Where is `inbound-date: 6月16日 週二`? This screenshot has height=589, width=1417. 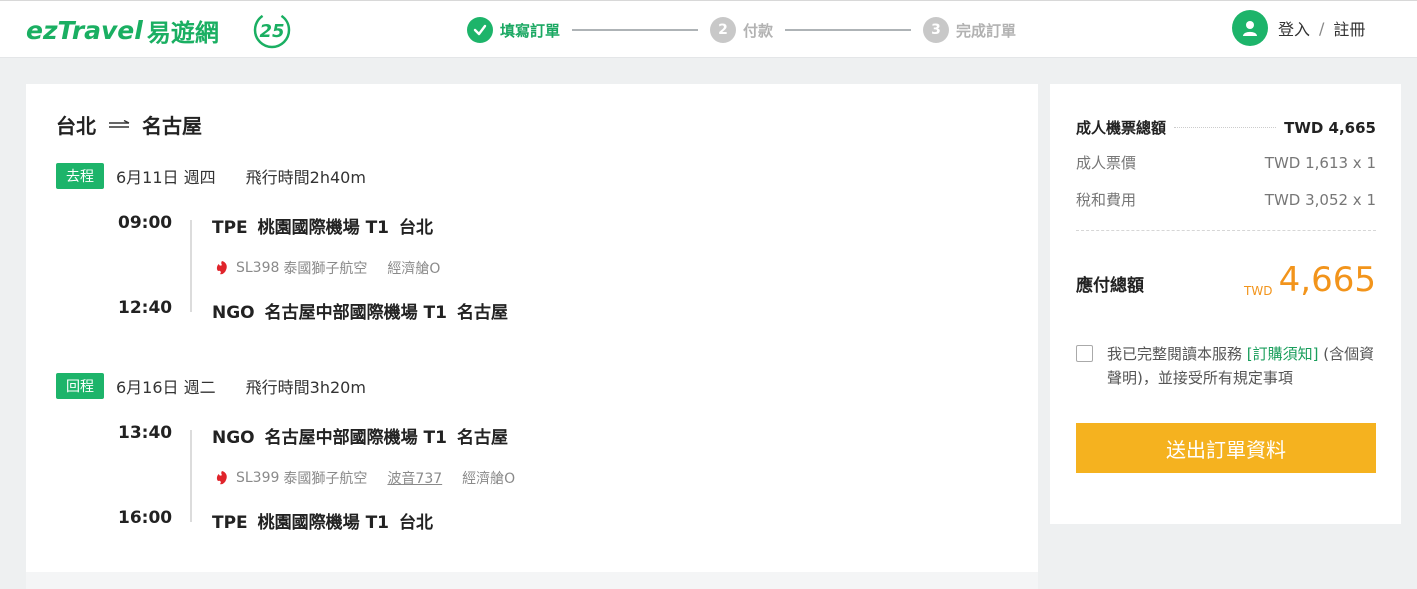
inbound-date: 6月16日 週二 is located at coordinates (166, 387).